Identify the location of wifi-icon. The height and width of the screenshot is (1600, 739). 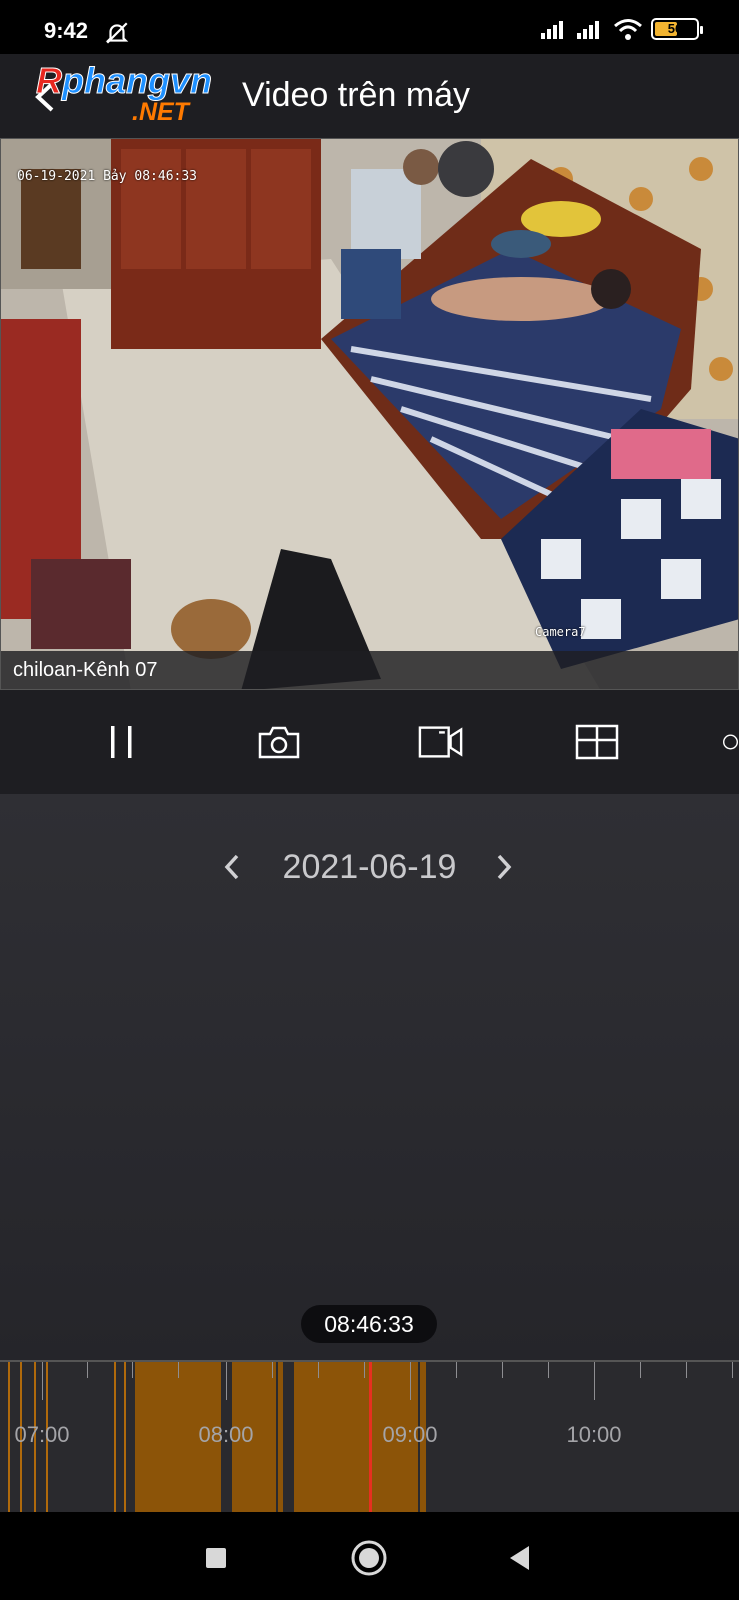
(628, 29).